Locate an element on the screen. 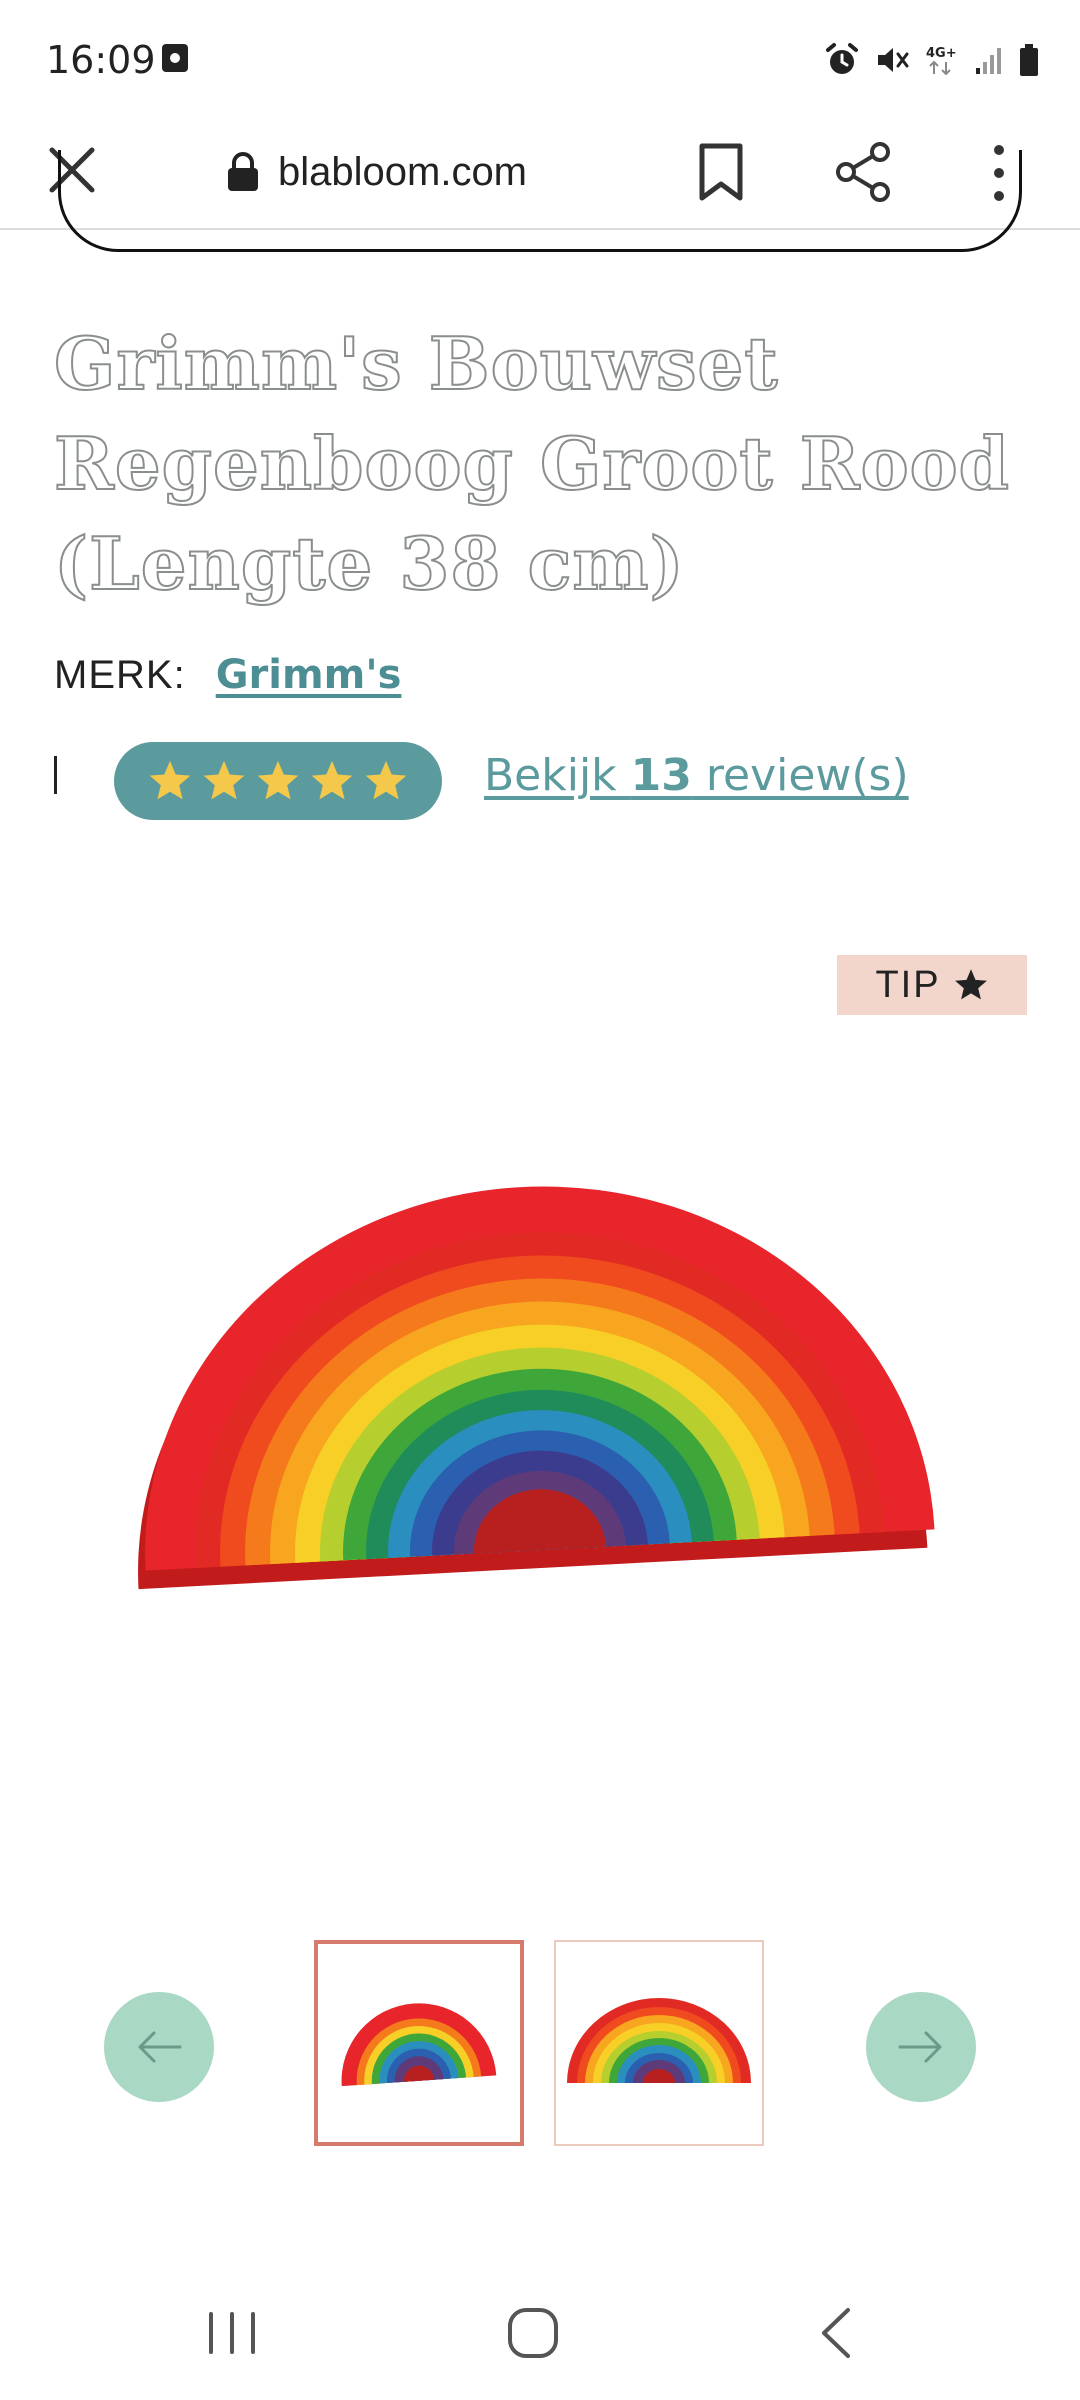 This screenshot has height=2400, width=1080. text-cursor is located at coordinates (55, 775).